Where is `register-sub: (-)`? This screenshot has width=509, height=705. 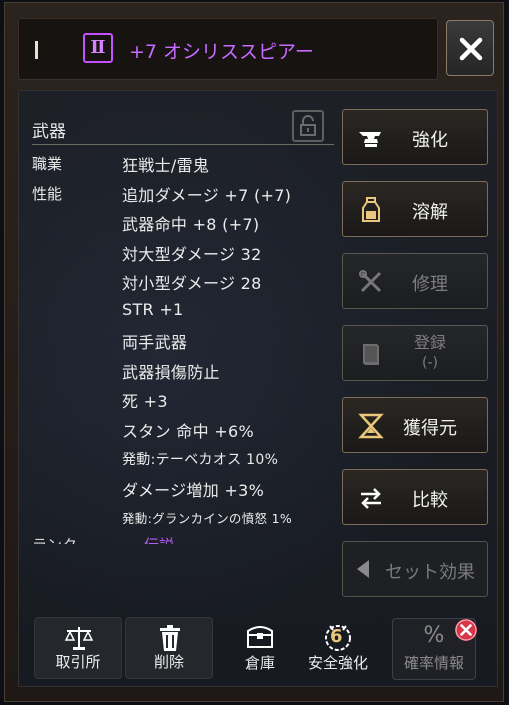
register-sub: (-) is located at coordinates (430, 363).